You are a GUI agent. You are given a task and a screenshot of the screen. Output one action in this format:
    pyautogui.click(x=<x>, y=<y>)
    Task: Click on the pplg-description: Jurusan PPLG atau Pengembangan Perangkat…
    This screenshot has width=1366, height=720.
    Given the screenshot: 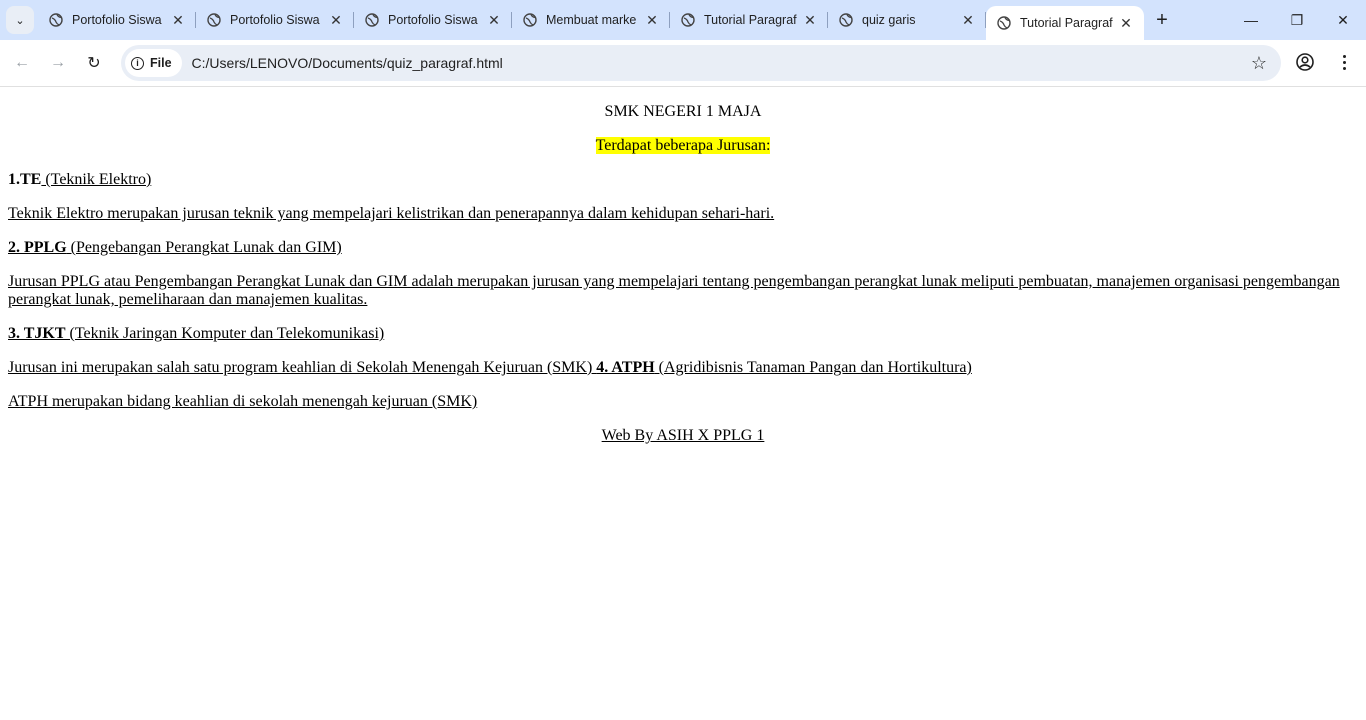 What is the action you would take?
    pyautogui.click(x=674, y=290)
    